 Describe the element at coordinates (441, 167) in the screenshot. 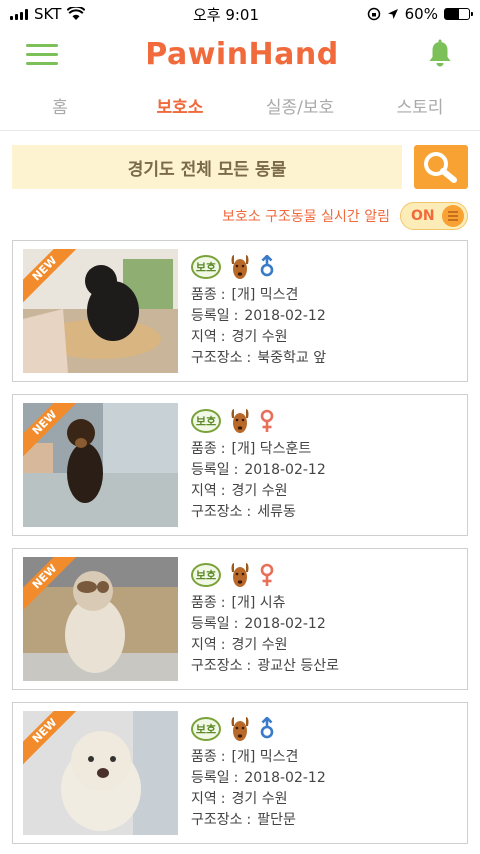

I see `search-button` at that location.